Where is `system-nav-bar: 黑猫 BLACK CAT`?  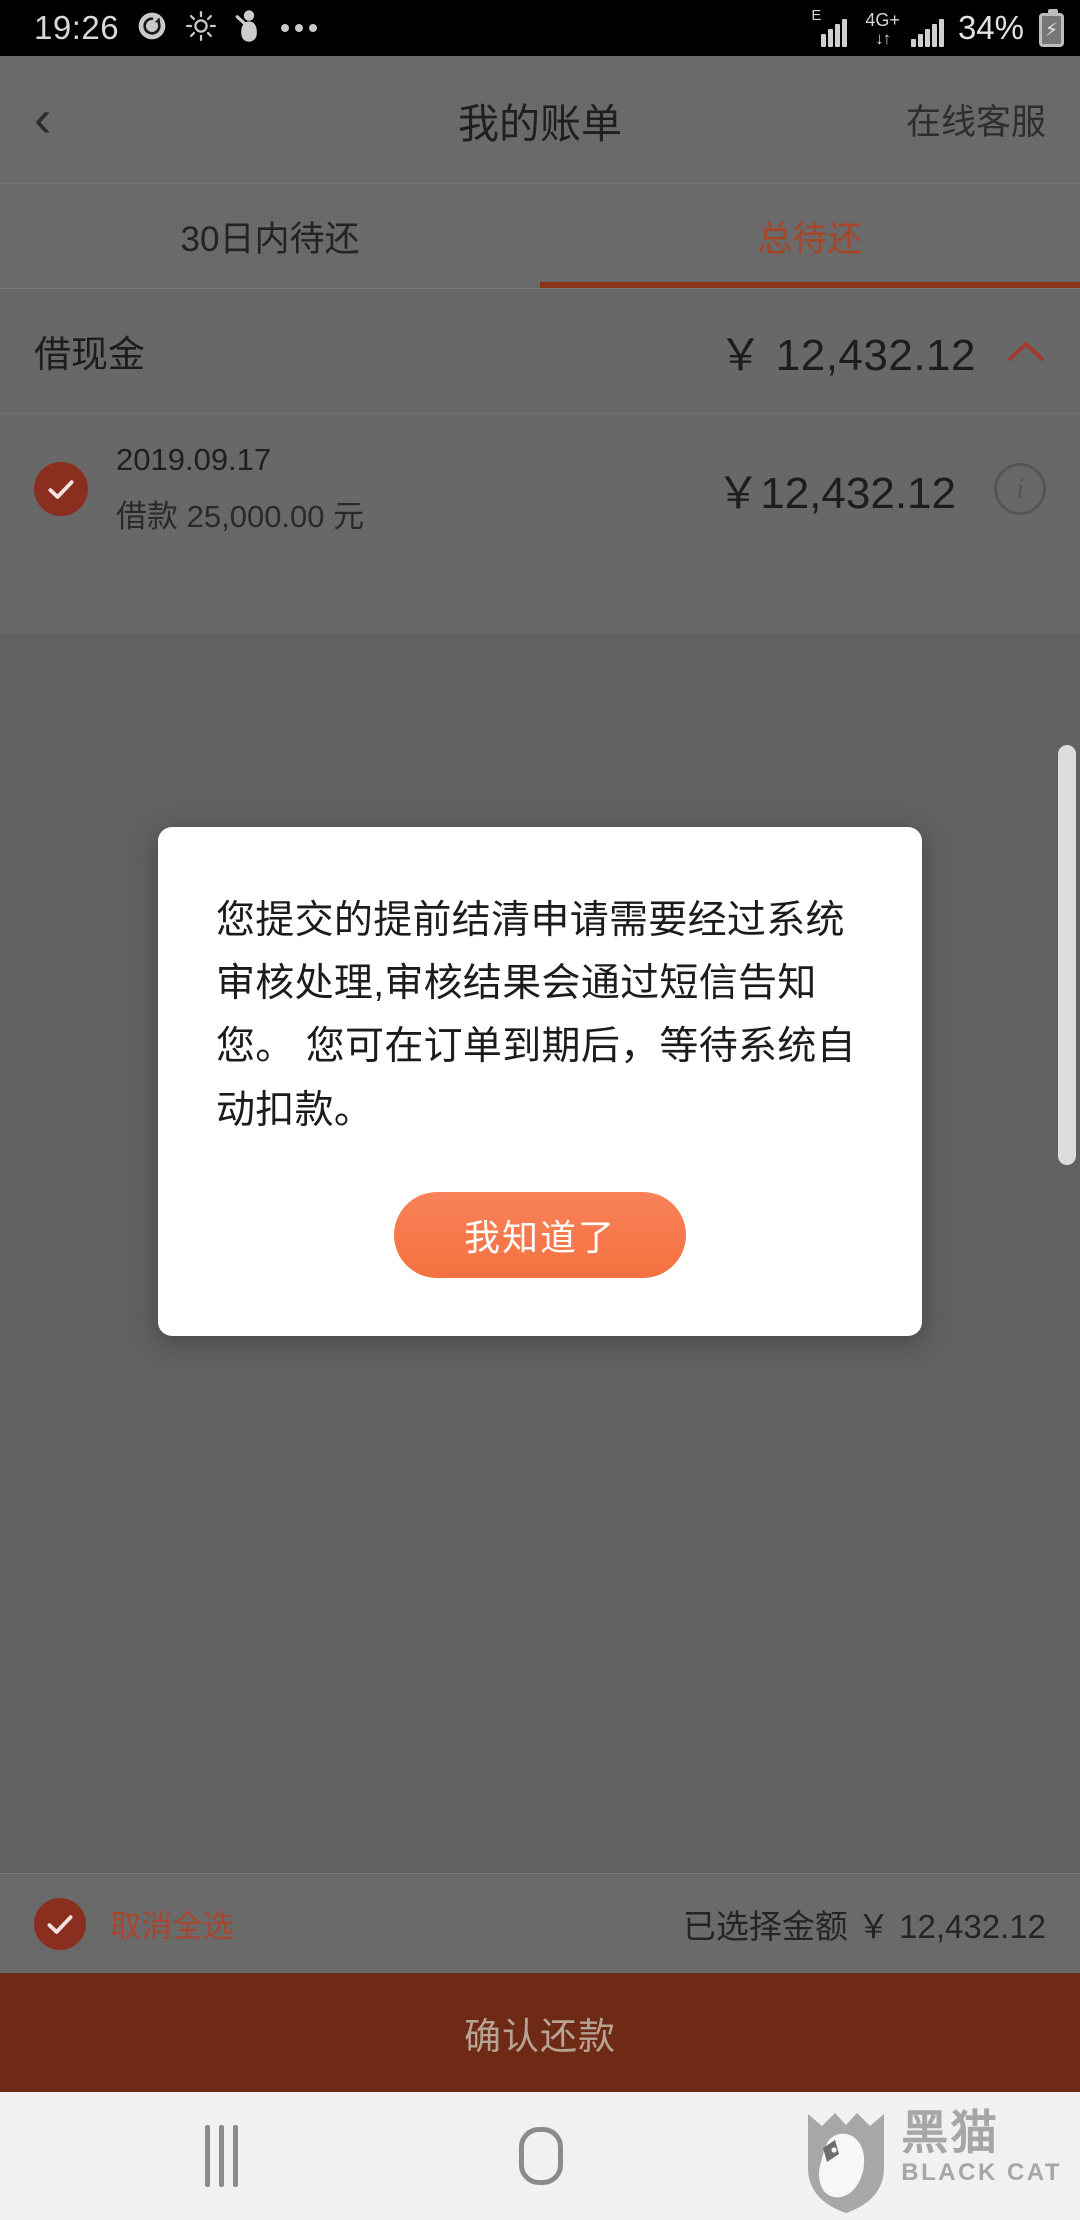 system-nav-bar: 黑猫 BLACK CAT is located at coordinates (540, 2156).